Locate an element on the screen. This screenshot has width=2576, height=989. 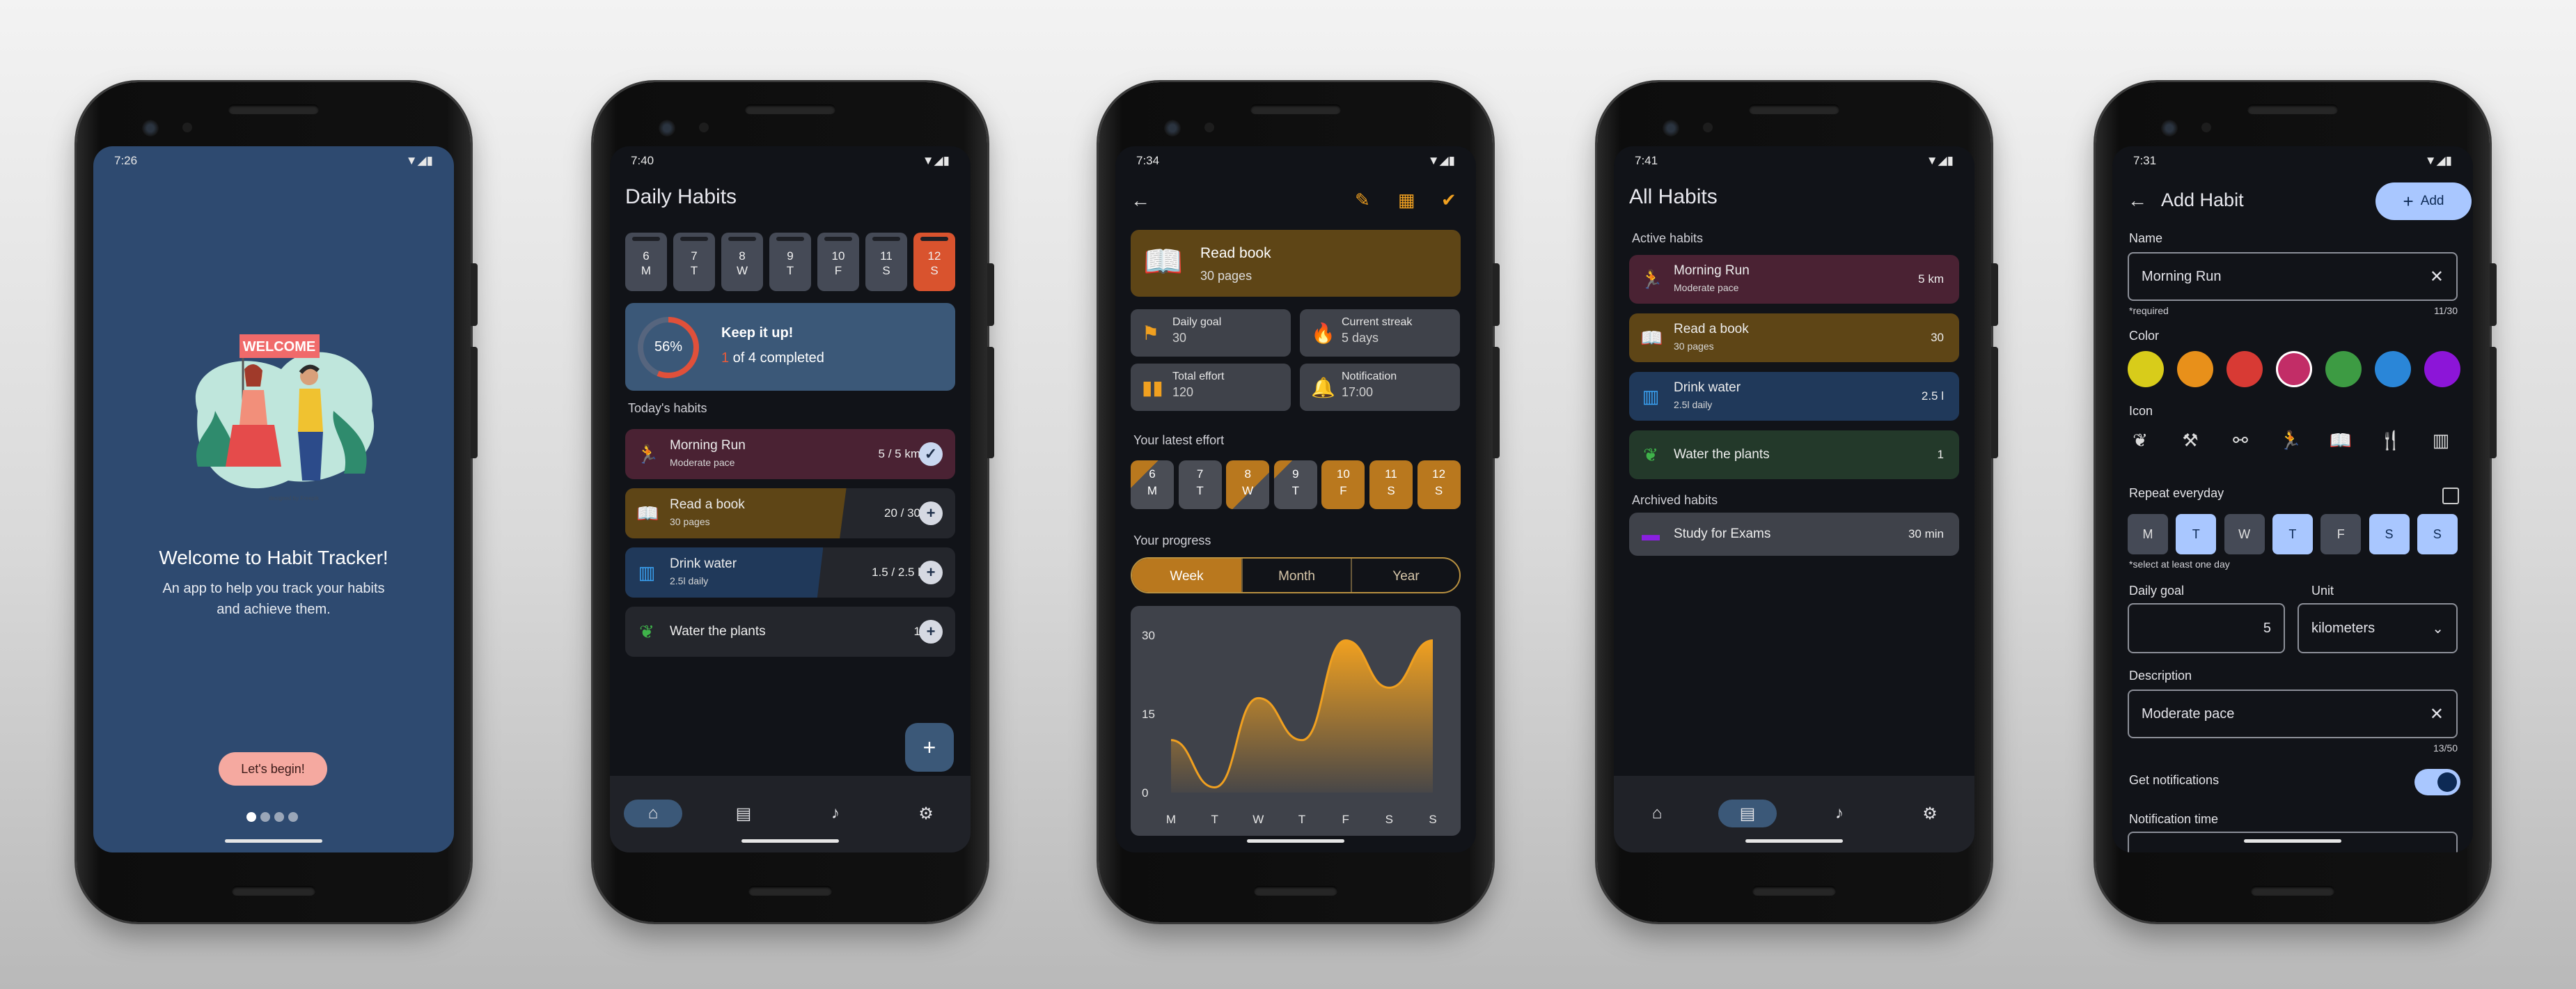
x-tick-label: M is located at coordinates (1171, 819).